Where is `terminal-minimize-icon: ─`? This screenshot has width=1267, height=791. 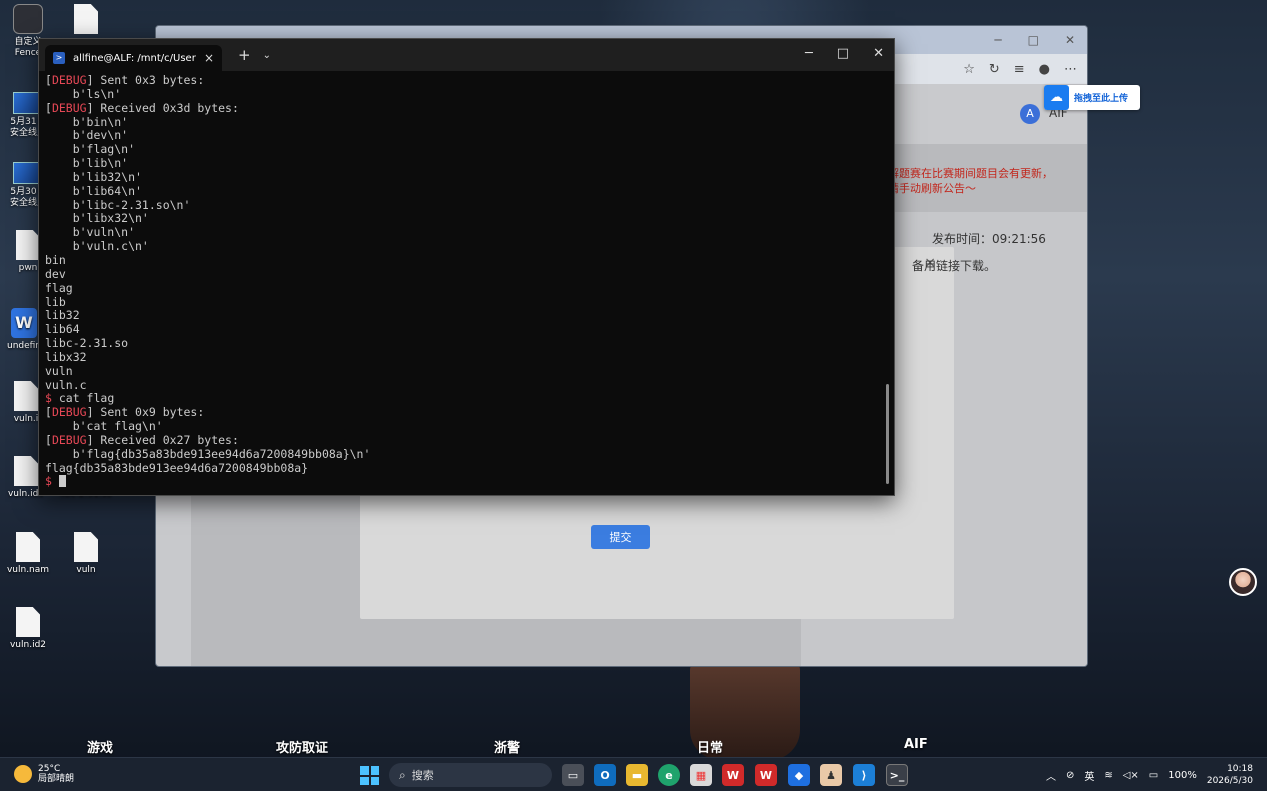
terminal-minimize-icon: ─ is located at coordinates (809, 53).